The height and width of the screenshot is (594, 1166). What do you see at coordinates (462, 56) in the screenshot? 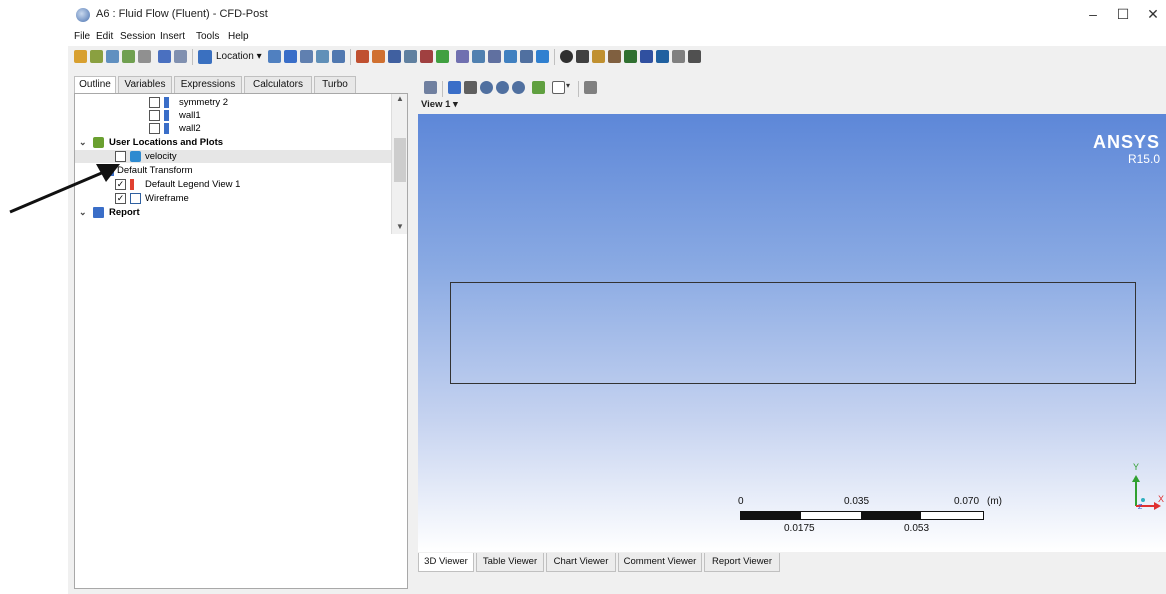
I see `variable-icon` at bounding box center [462, 56].